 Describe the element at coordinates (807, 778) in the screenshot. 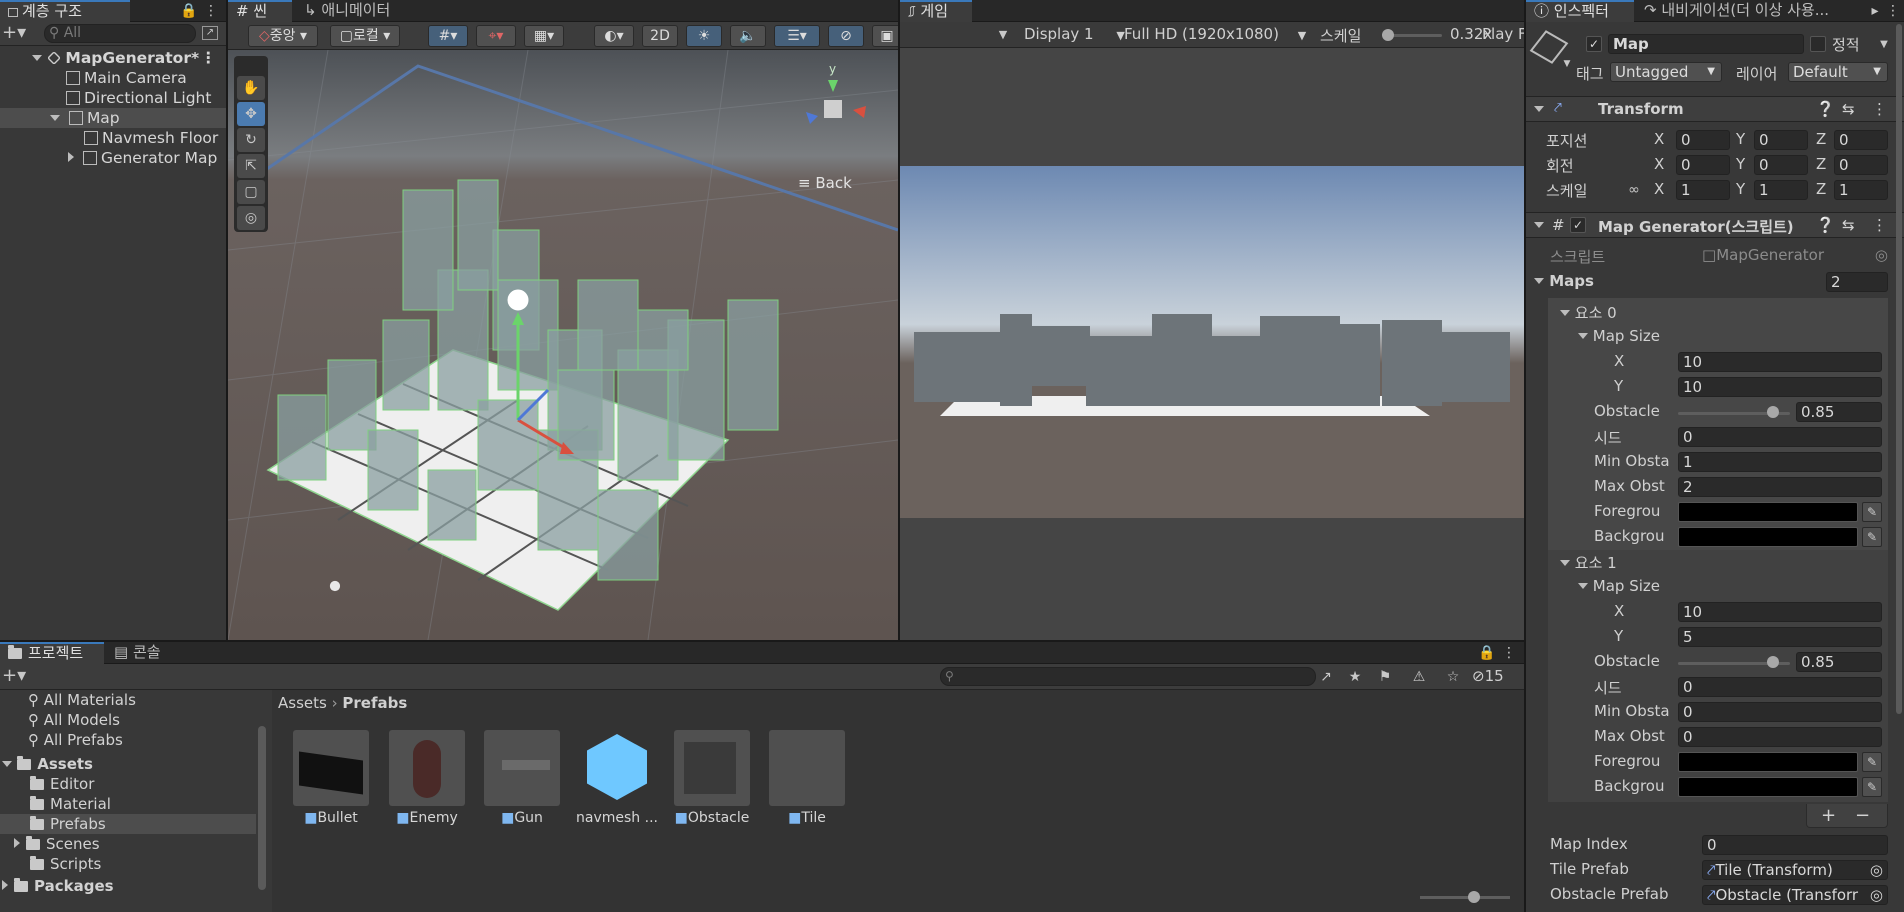

I see `asset-tile: ■Tile` at that location.